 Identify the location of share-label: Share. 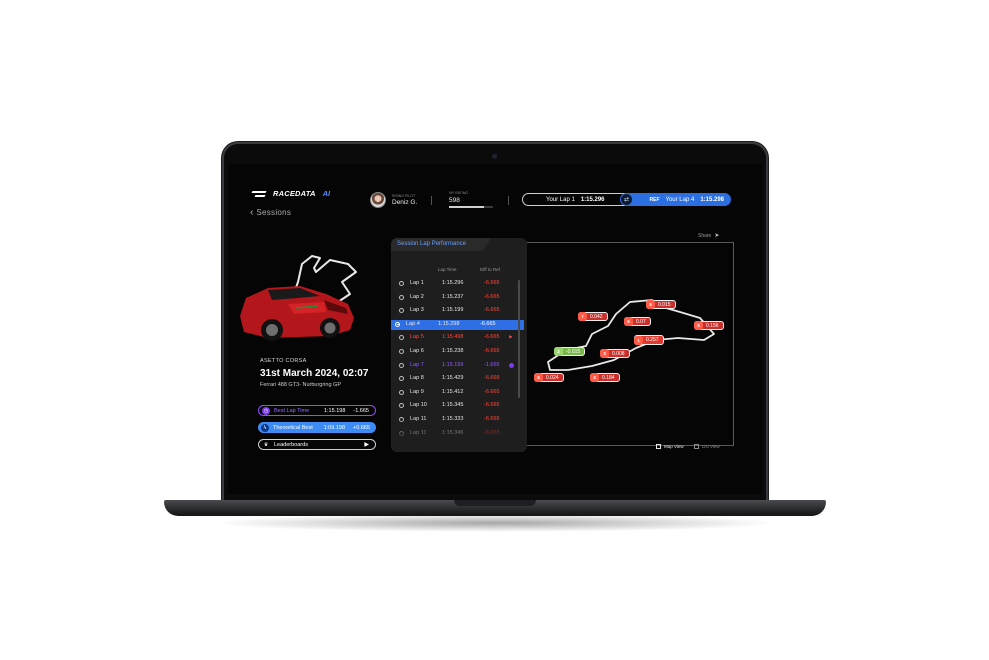
(705, 235).